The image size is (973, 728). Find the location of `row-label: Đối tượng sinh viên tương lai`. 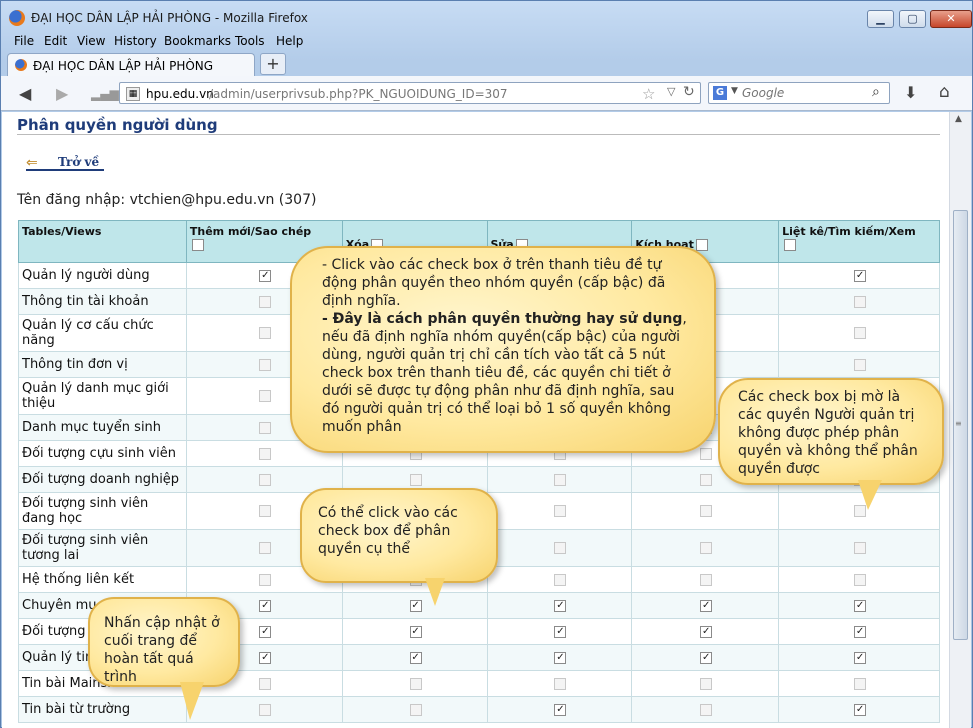

row-label: Đối tượng sinh viên tương lai is located at coordinates (102, 548).